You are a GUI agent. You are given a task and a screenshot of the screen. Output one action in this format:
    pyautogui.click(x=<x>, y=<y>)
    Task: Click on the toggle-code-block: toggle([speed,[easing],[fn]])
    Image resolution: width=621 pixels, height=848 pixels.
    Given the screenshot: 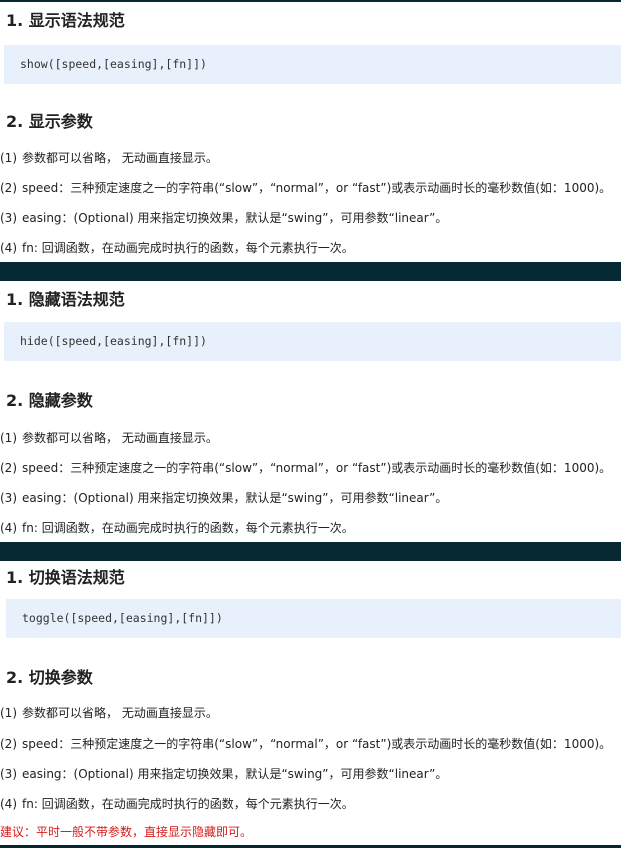 What is the action you would take?
    pyautogui.click(x=313, y=618)
    